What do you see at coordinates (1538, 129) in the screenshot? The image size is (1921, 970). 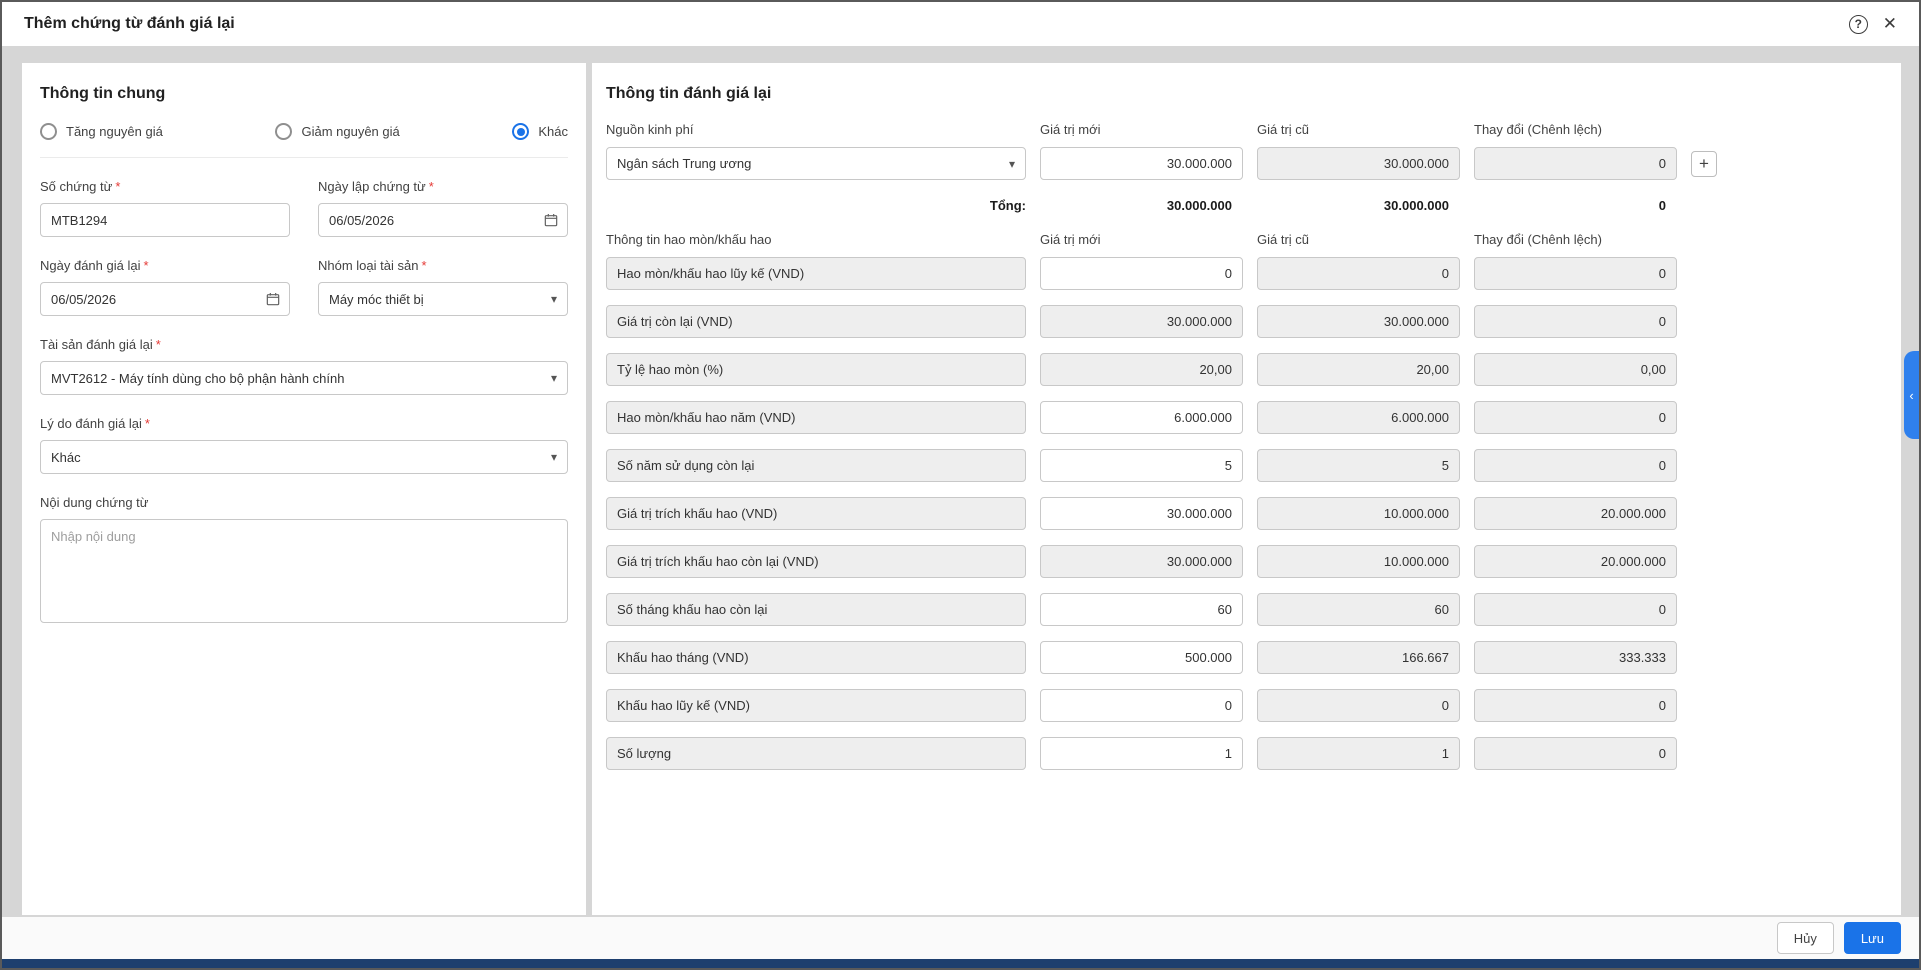 I see `column-header-change: Thay đổi (Chênh lệch)` at bounding box center [1538, 129].